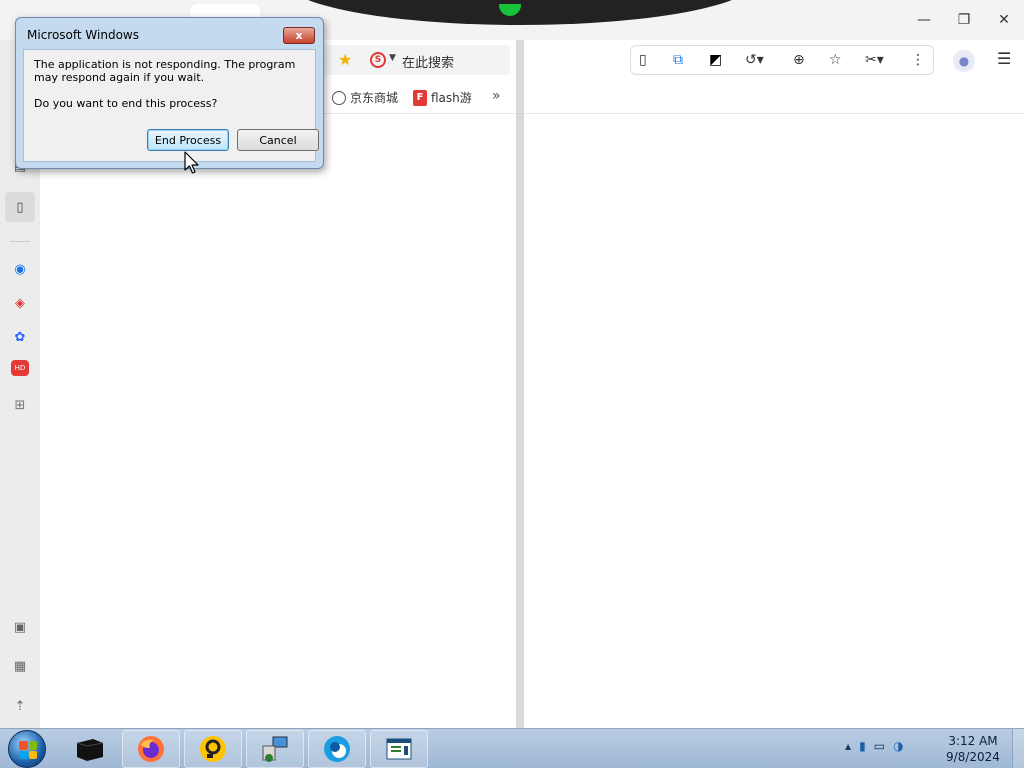  What do you see at coordinates (835, 60) in the screenshot?
I see `favorites-icon: ☆` at bounding box center [835, 60].